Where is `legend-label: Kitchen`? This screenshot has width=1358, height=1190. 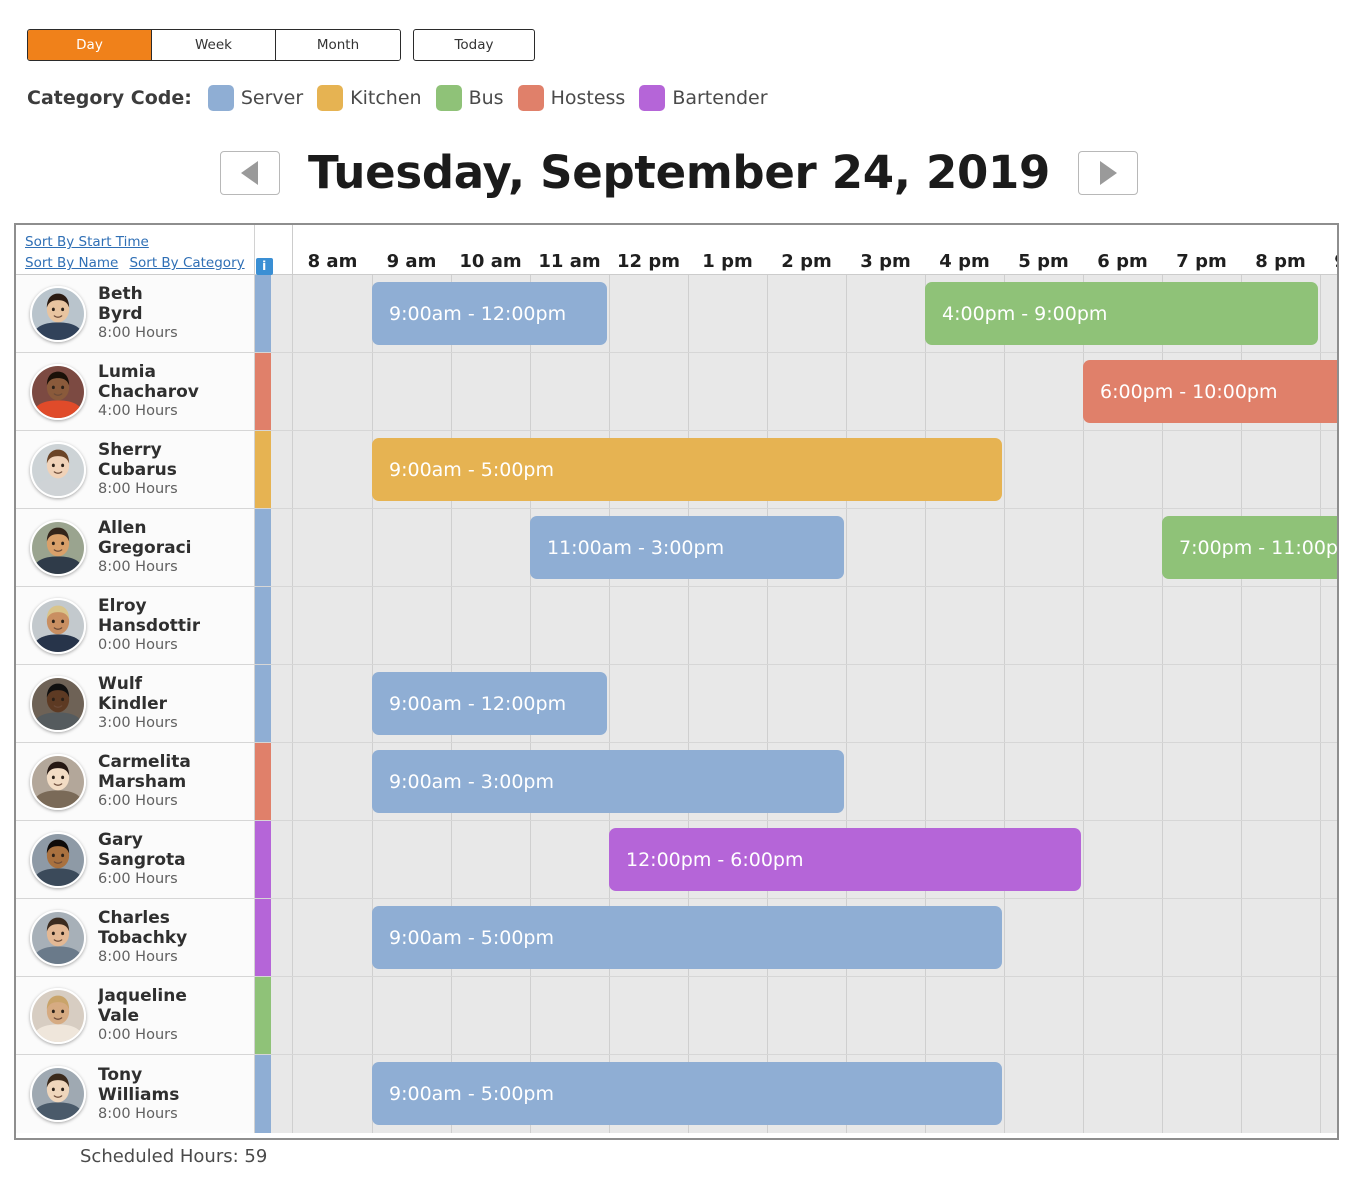 legend-label: Kitchen is located at coordinates (386, 98).